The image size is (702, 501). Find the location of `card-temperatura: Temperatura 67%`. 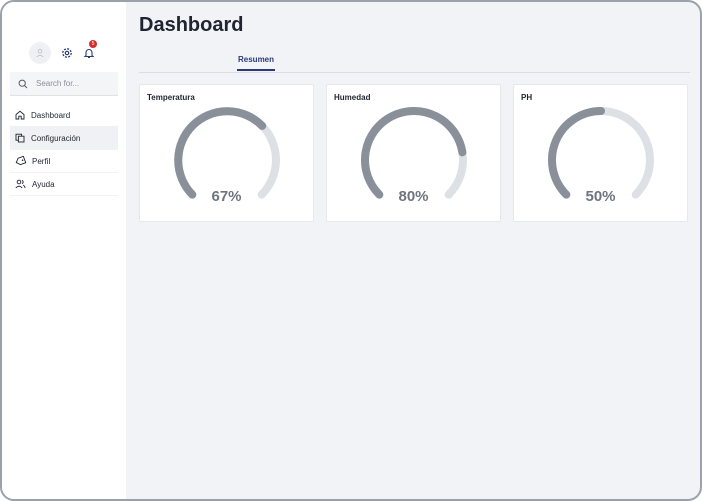

card-temperatura: Temperatura 67% is located at coordinates (226, 153).